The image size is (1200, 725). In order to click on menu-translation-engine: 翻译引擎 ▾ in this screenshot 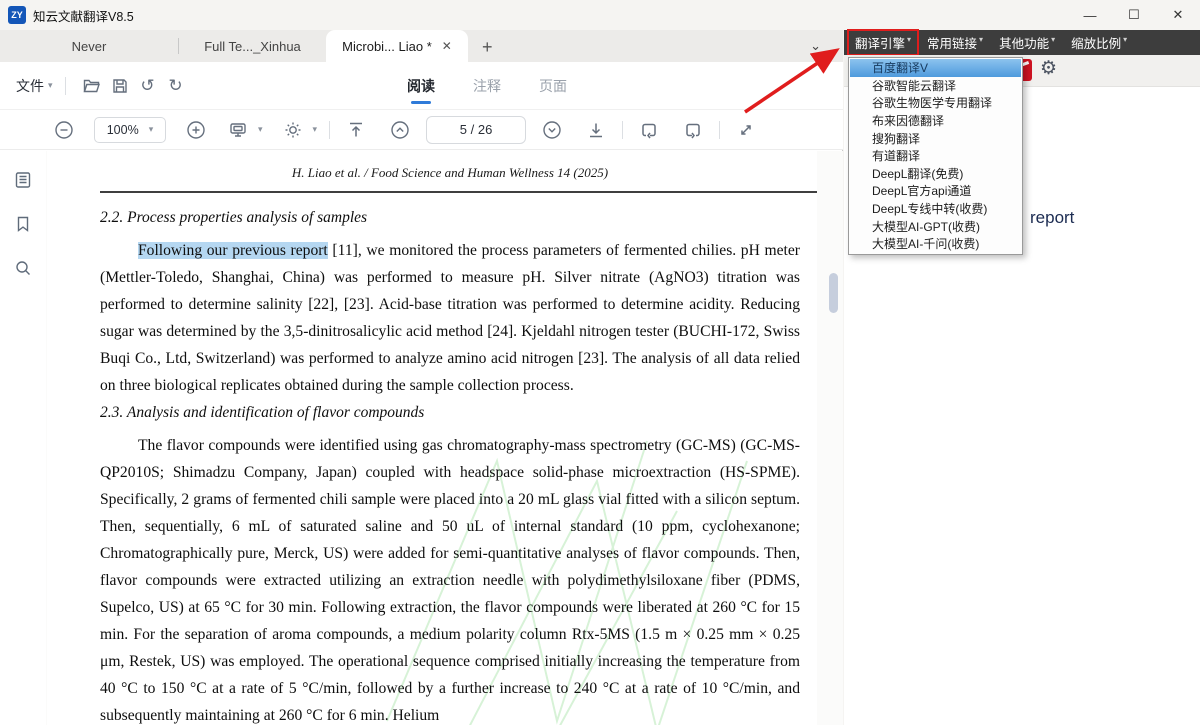, I will do `click(883, 42)`.